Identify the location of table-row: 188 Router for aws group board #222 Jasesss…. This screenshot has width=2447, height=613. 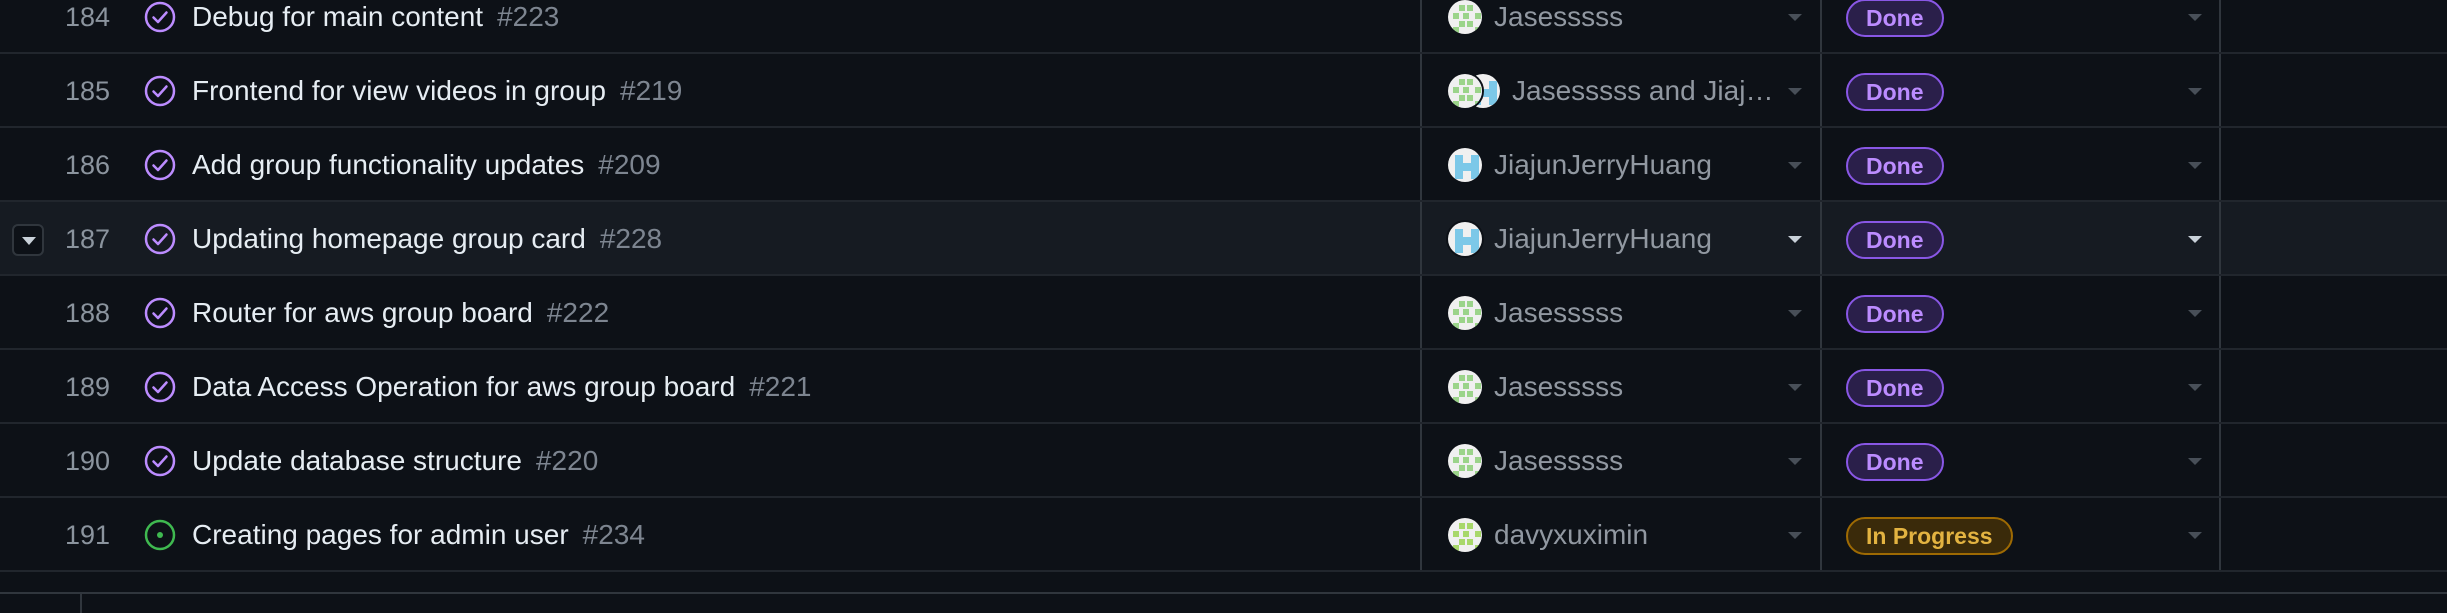
(1223, 313).